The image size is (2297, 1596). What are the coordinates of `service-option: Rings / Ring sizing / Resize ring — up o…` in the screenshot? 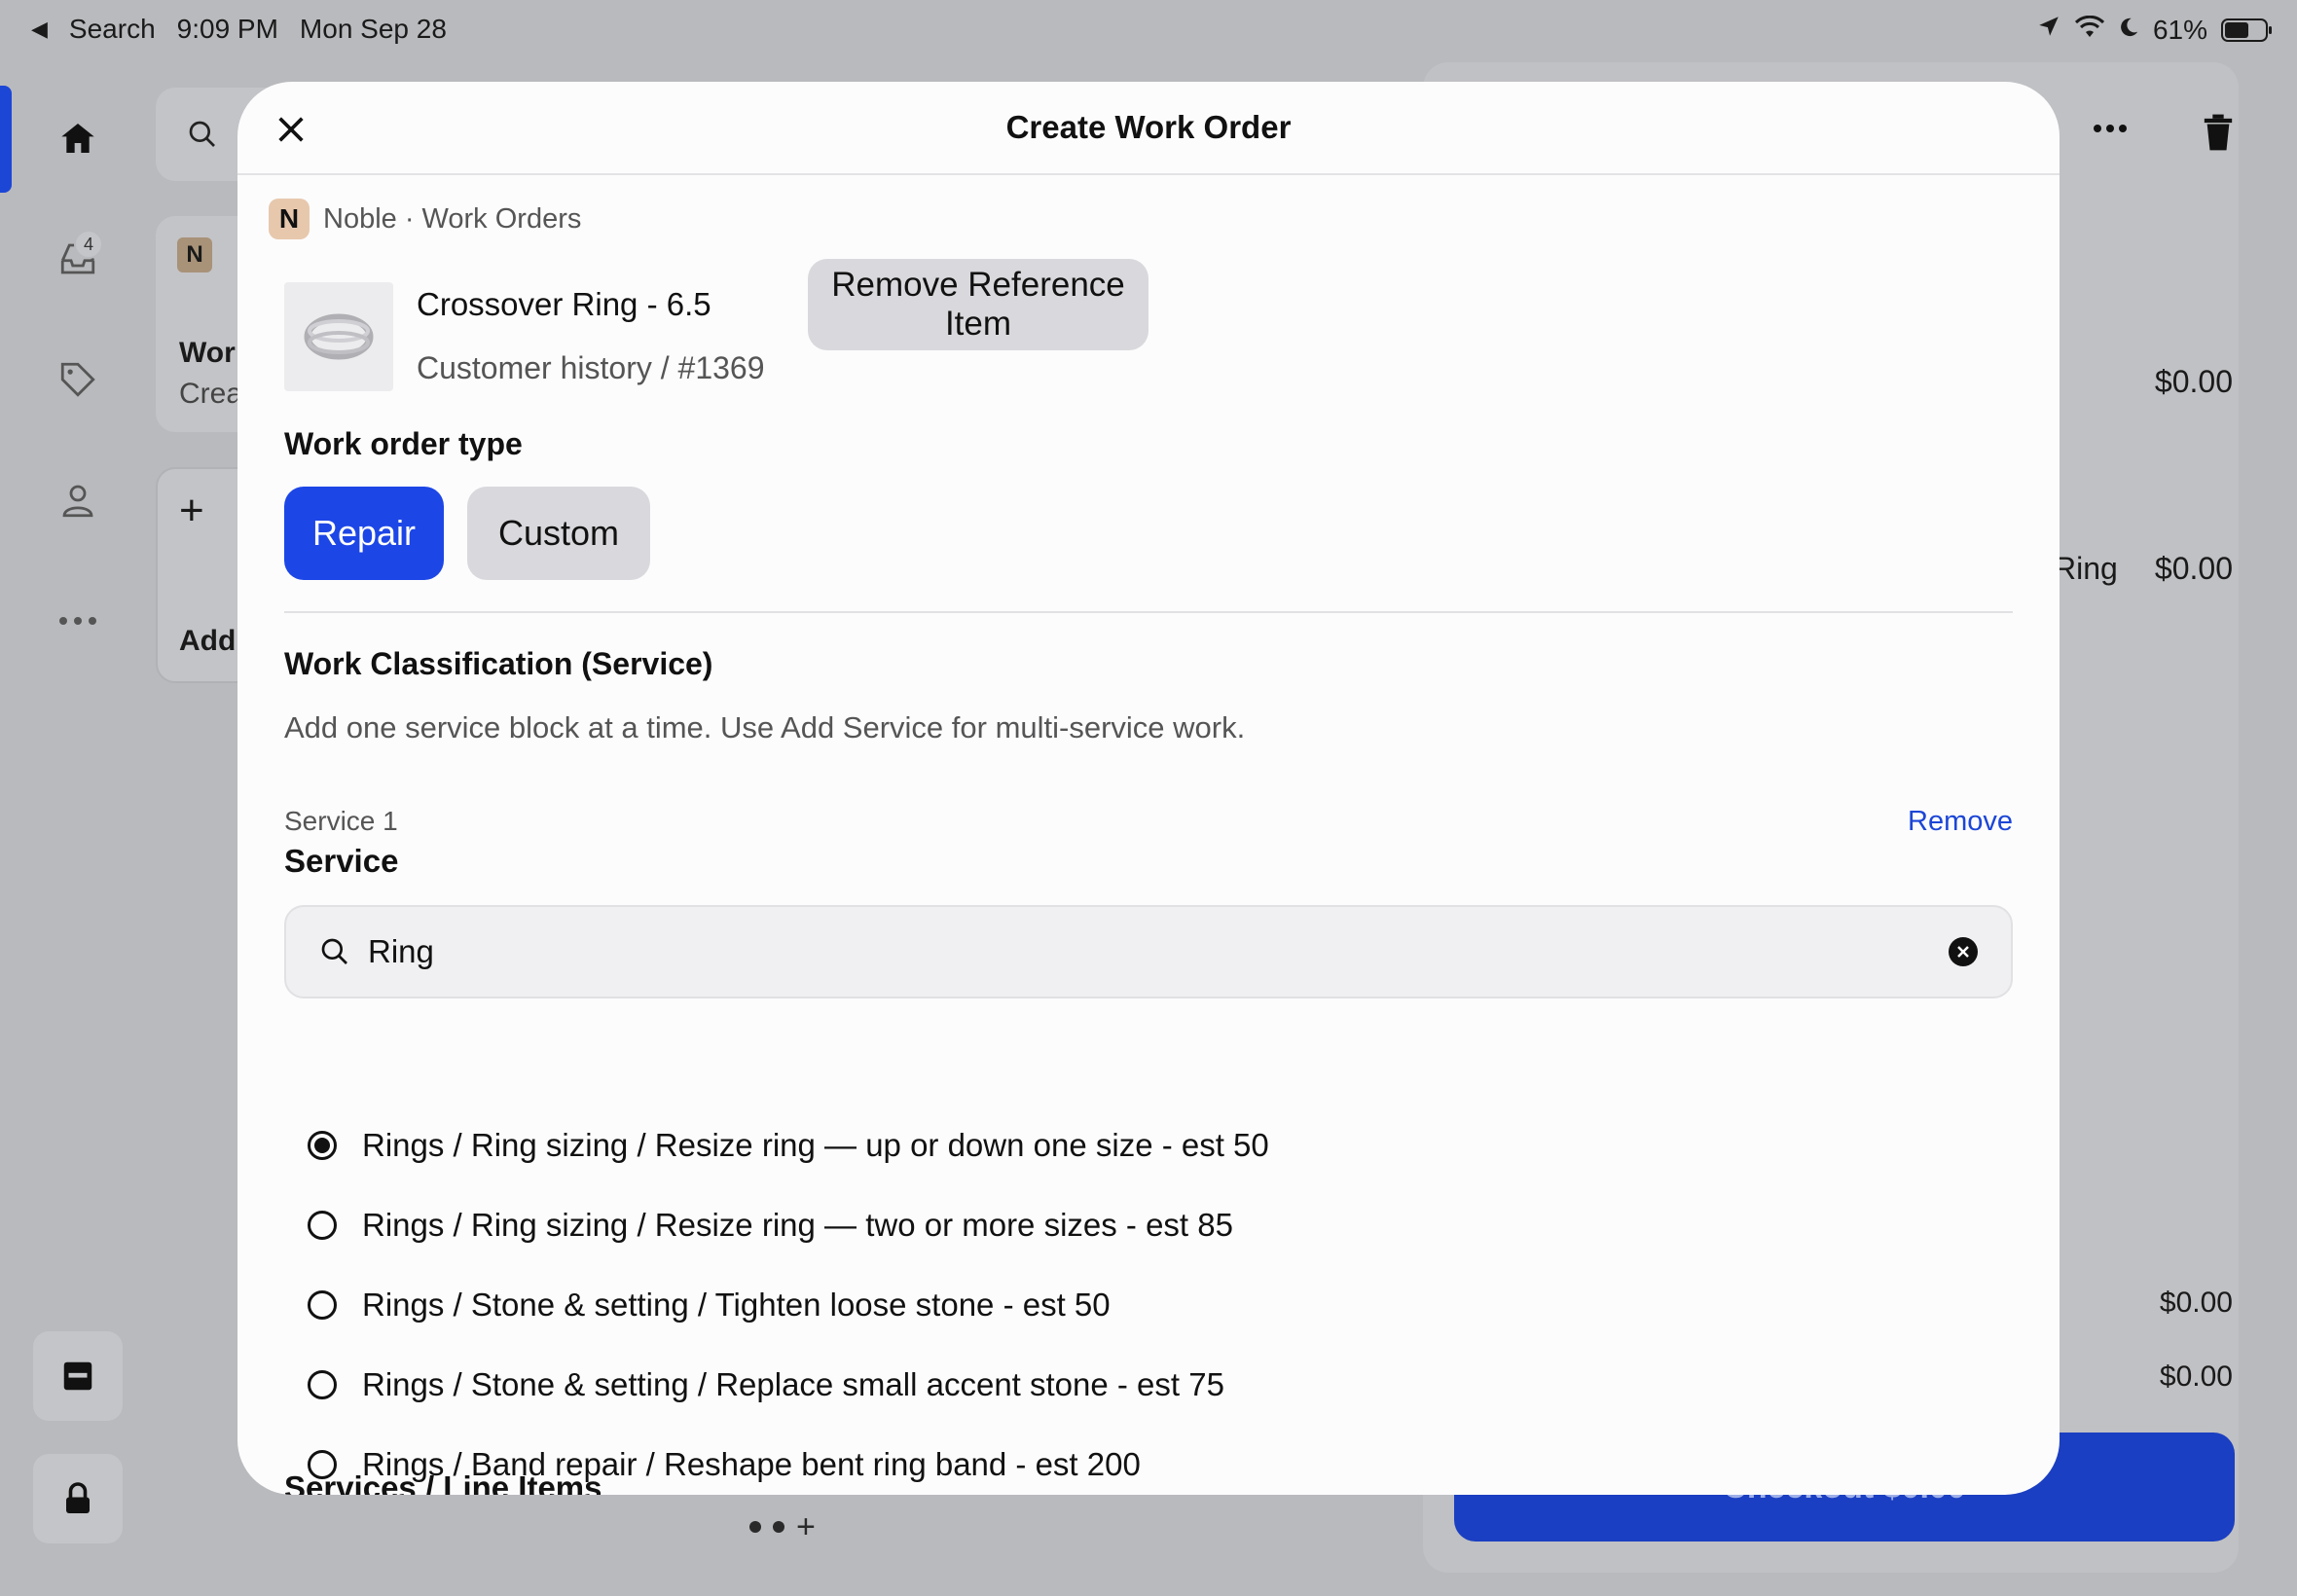 It's located at (789, 1145).